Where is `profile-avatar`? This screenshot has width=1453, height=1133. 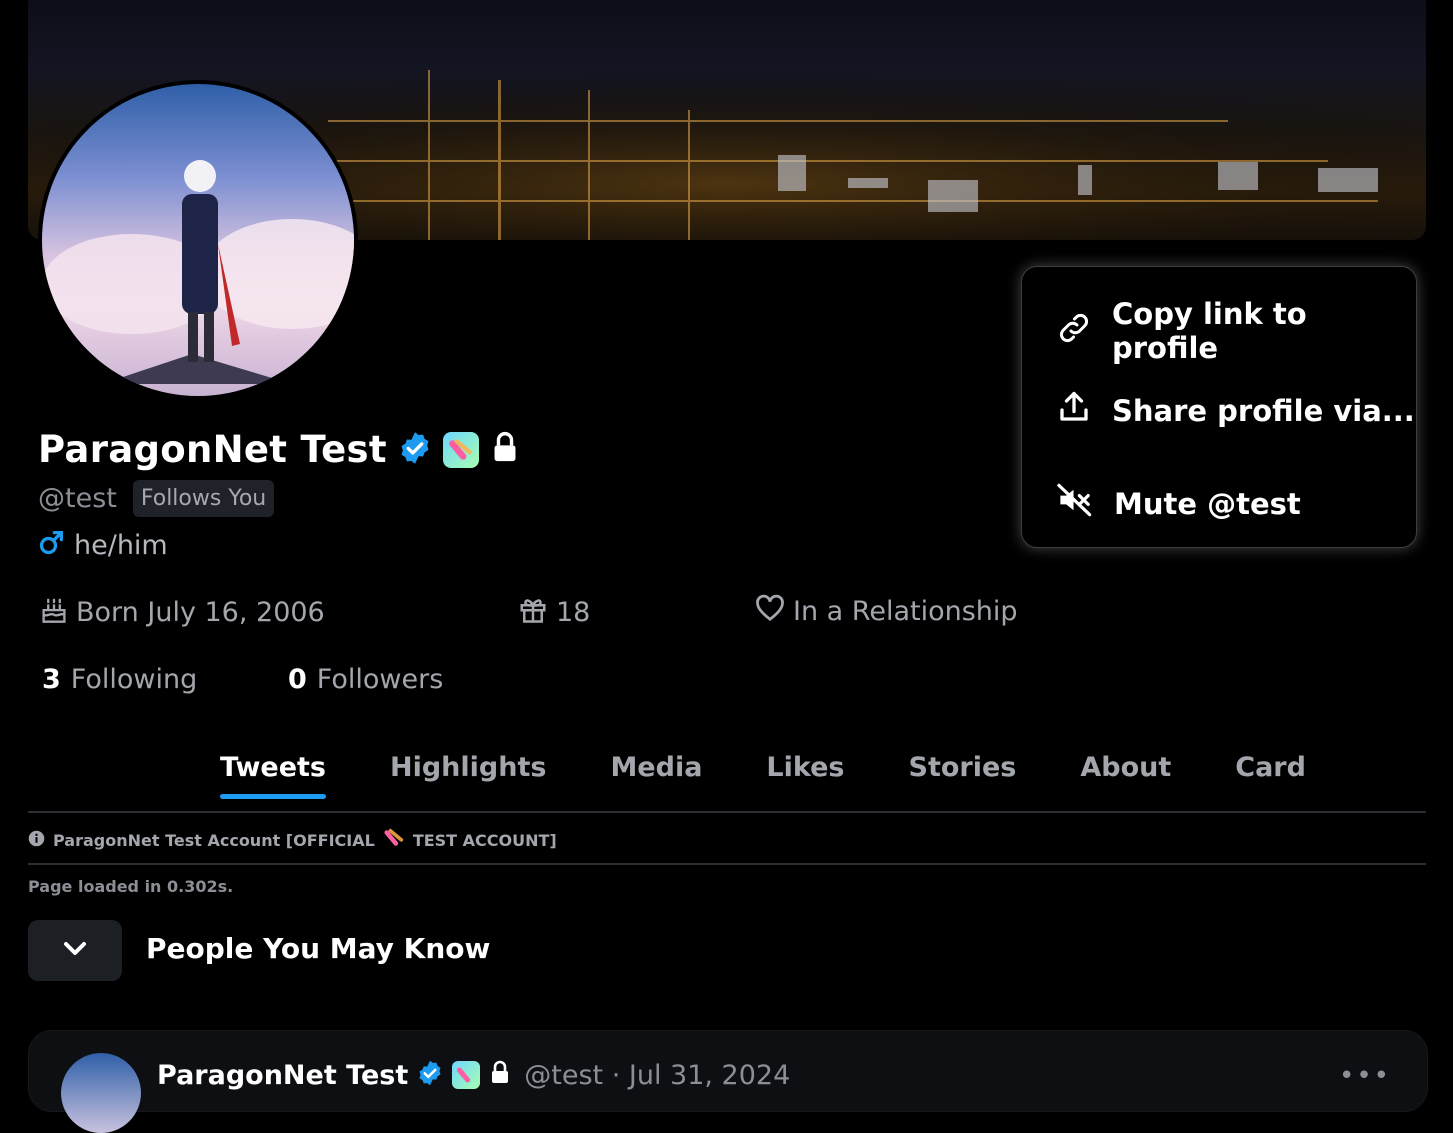
profile-avatar is located at coordinates (198, 240).